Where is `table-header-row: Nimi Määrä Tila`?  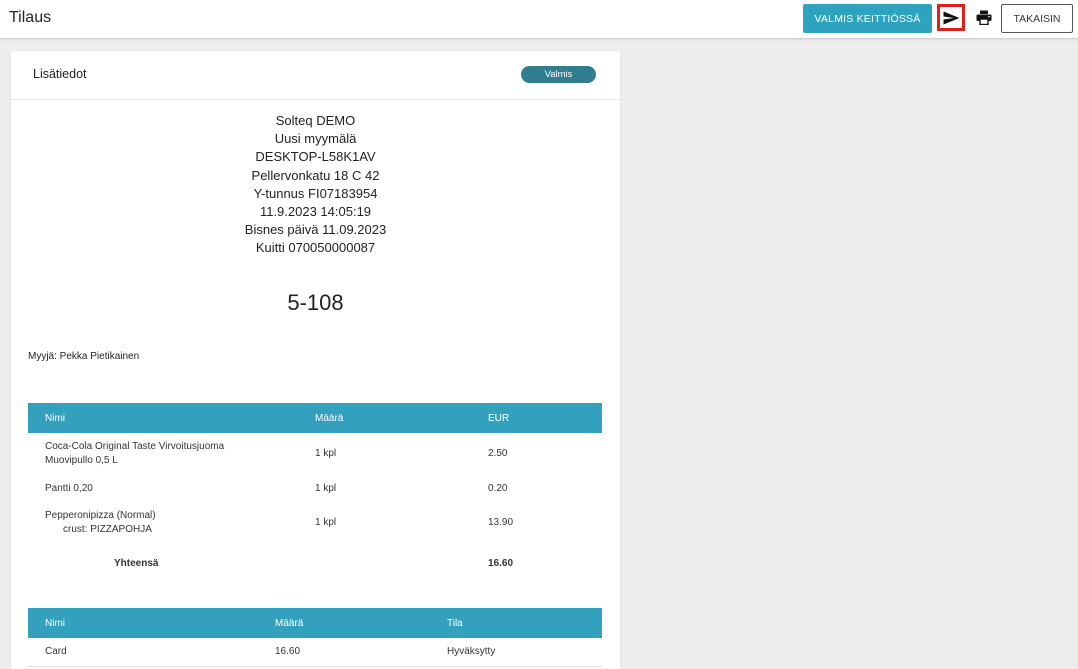
table-header-row: Nimi Määrä Tila is located at coordinates (315, 623).